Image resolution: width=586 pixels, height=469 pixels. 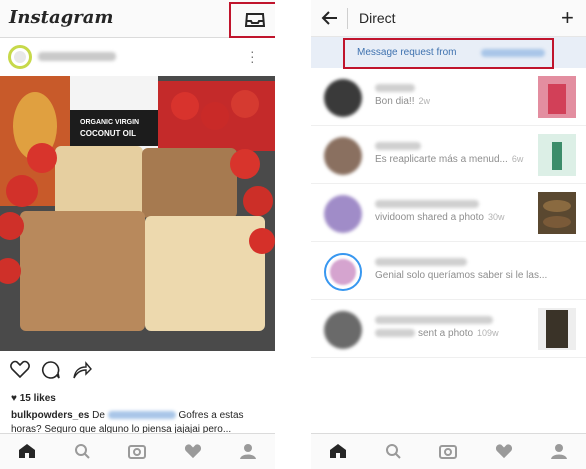 What do you see at coordinates (407, 52) in the screenshot?
I see `request-text: Message request from` at bounding box center [407, 52].